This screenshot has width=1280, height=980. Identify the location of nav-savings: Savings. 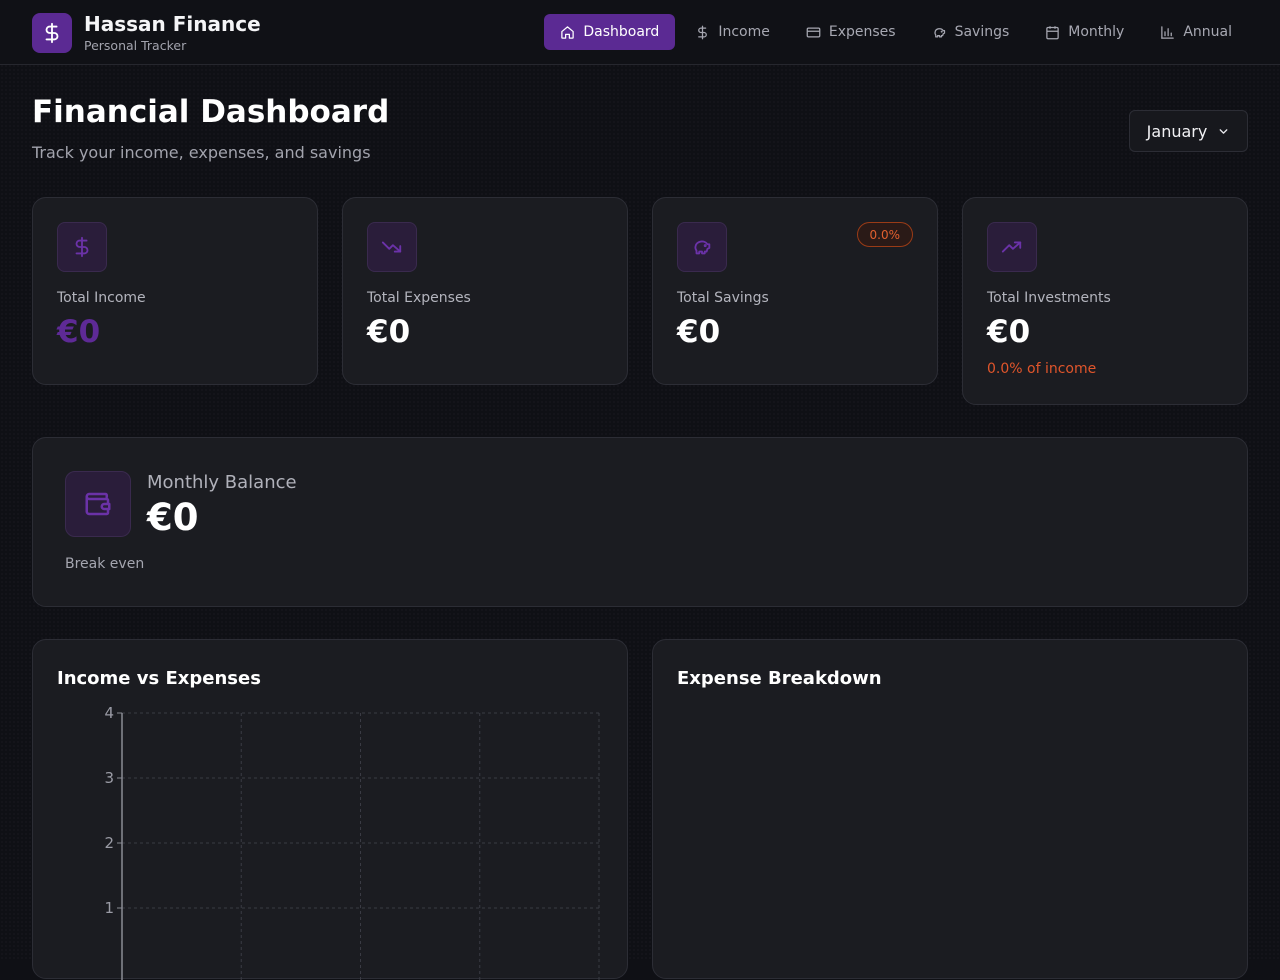
(971, 32).